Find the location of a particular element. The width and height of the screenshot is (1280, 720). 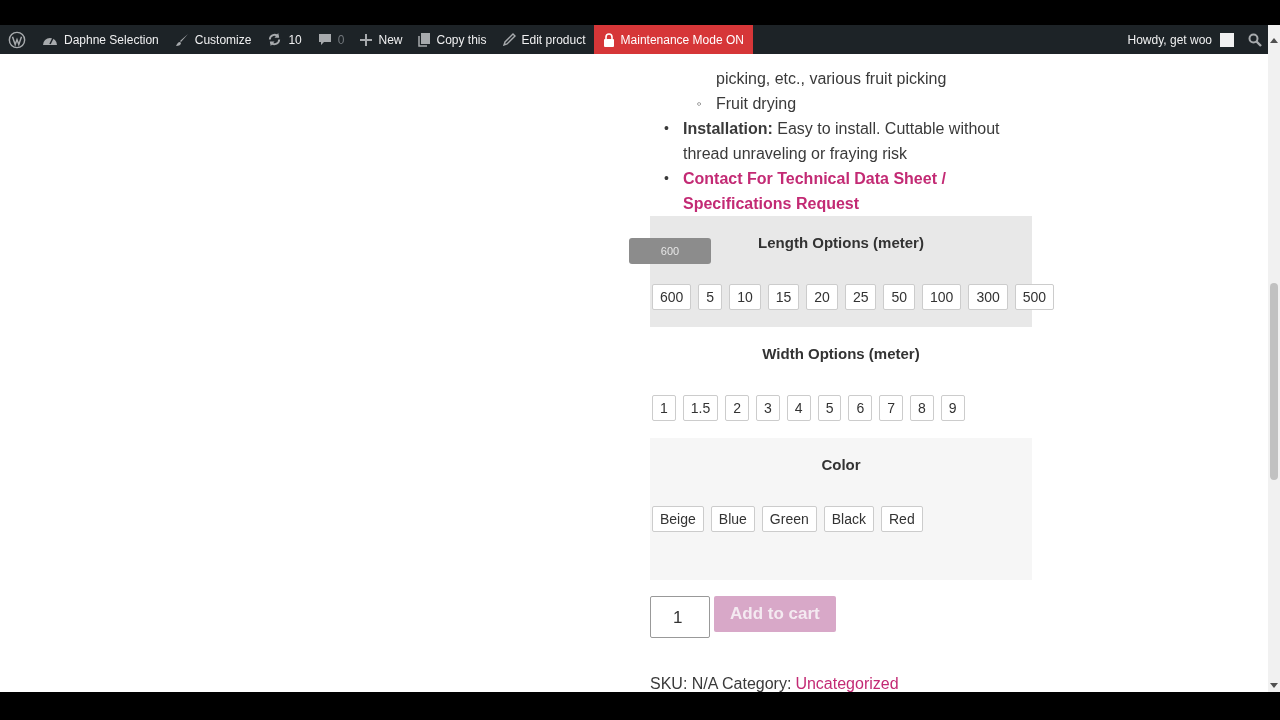

scroll-up-icon is located at coordinates (1274, 40).